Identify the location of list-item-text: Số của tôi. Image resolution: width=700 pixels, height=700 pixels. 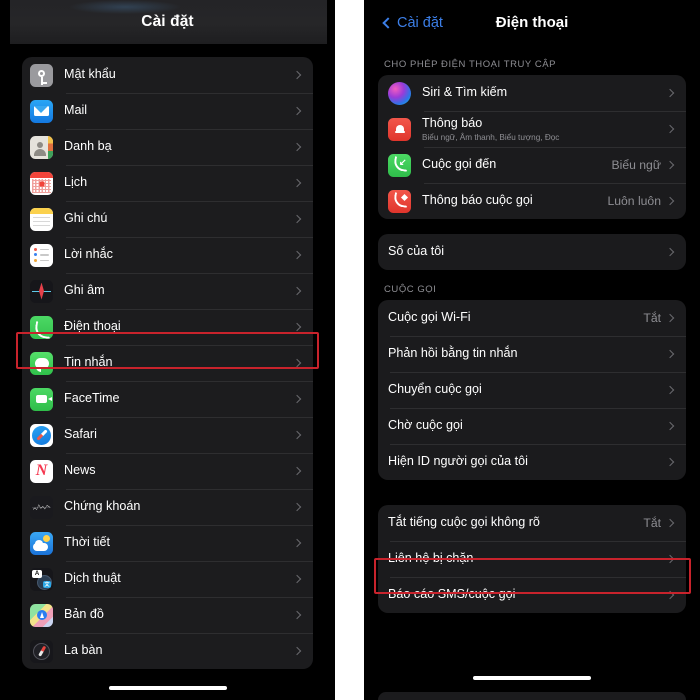
(527, 252).